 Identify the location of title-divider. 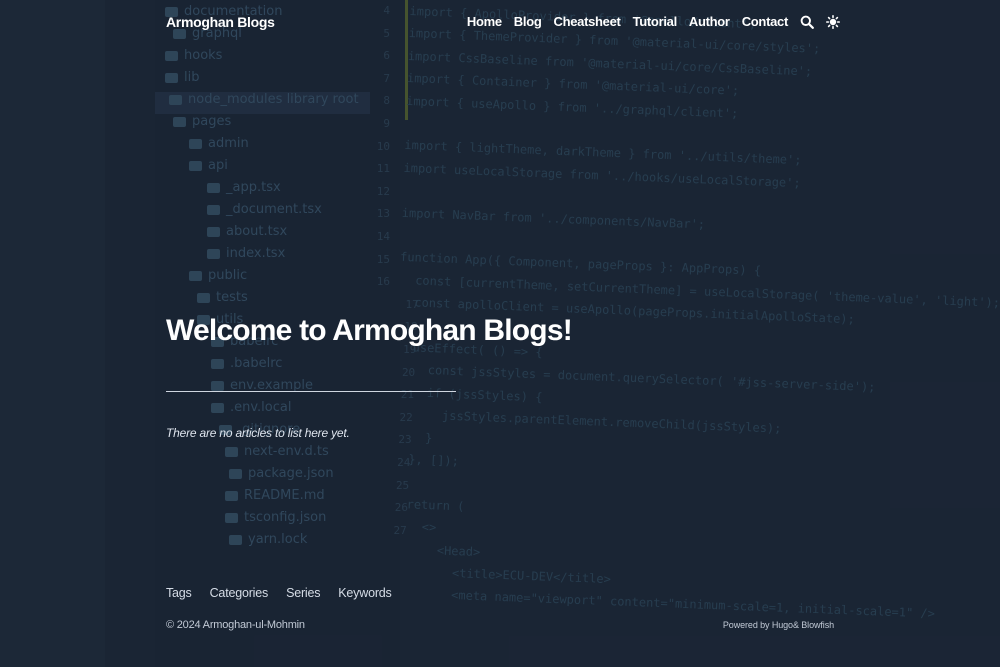
(311, 391).